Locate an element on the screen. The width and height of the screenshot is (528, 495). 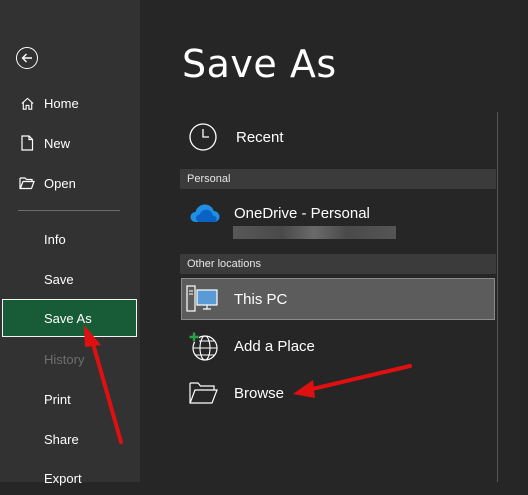
scrollbar-track is located at coordinates (497, 297).